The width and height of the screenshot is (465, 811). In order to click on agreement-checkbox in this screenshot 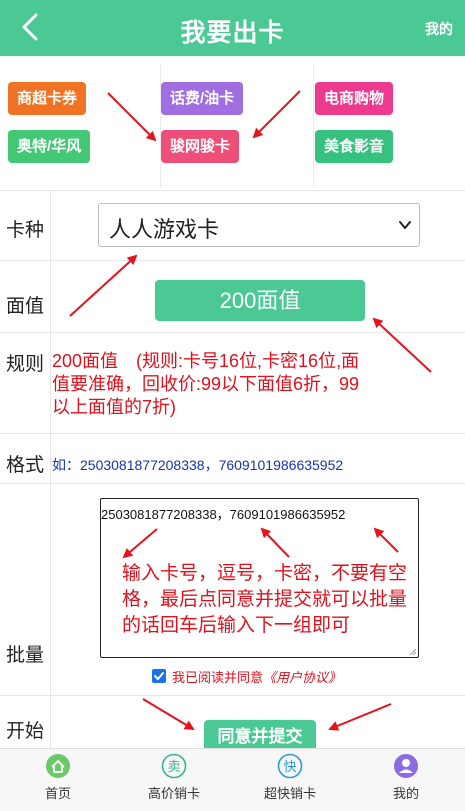, I will do `click(159, 676)`.